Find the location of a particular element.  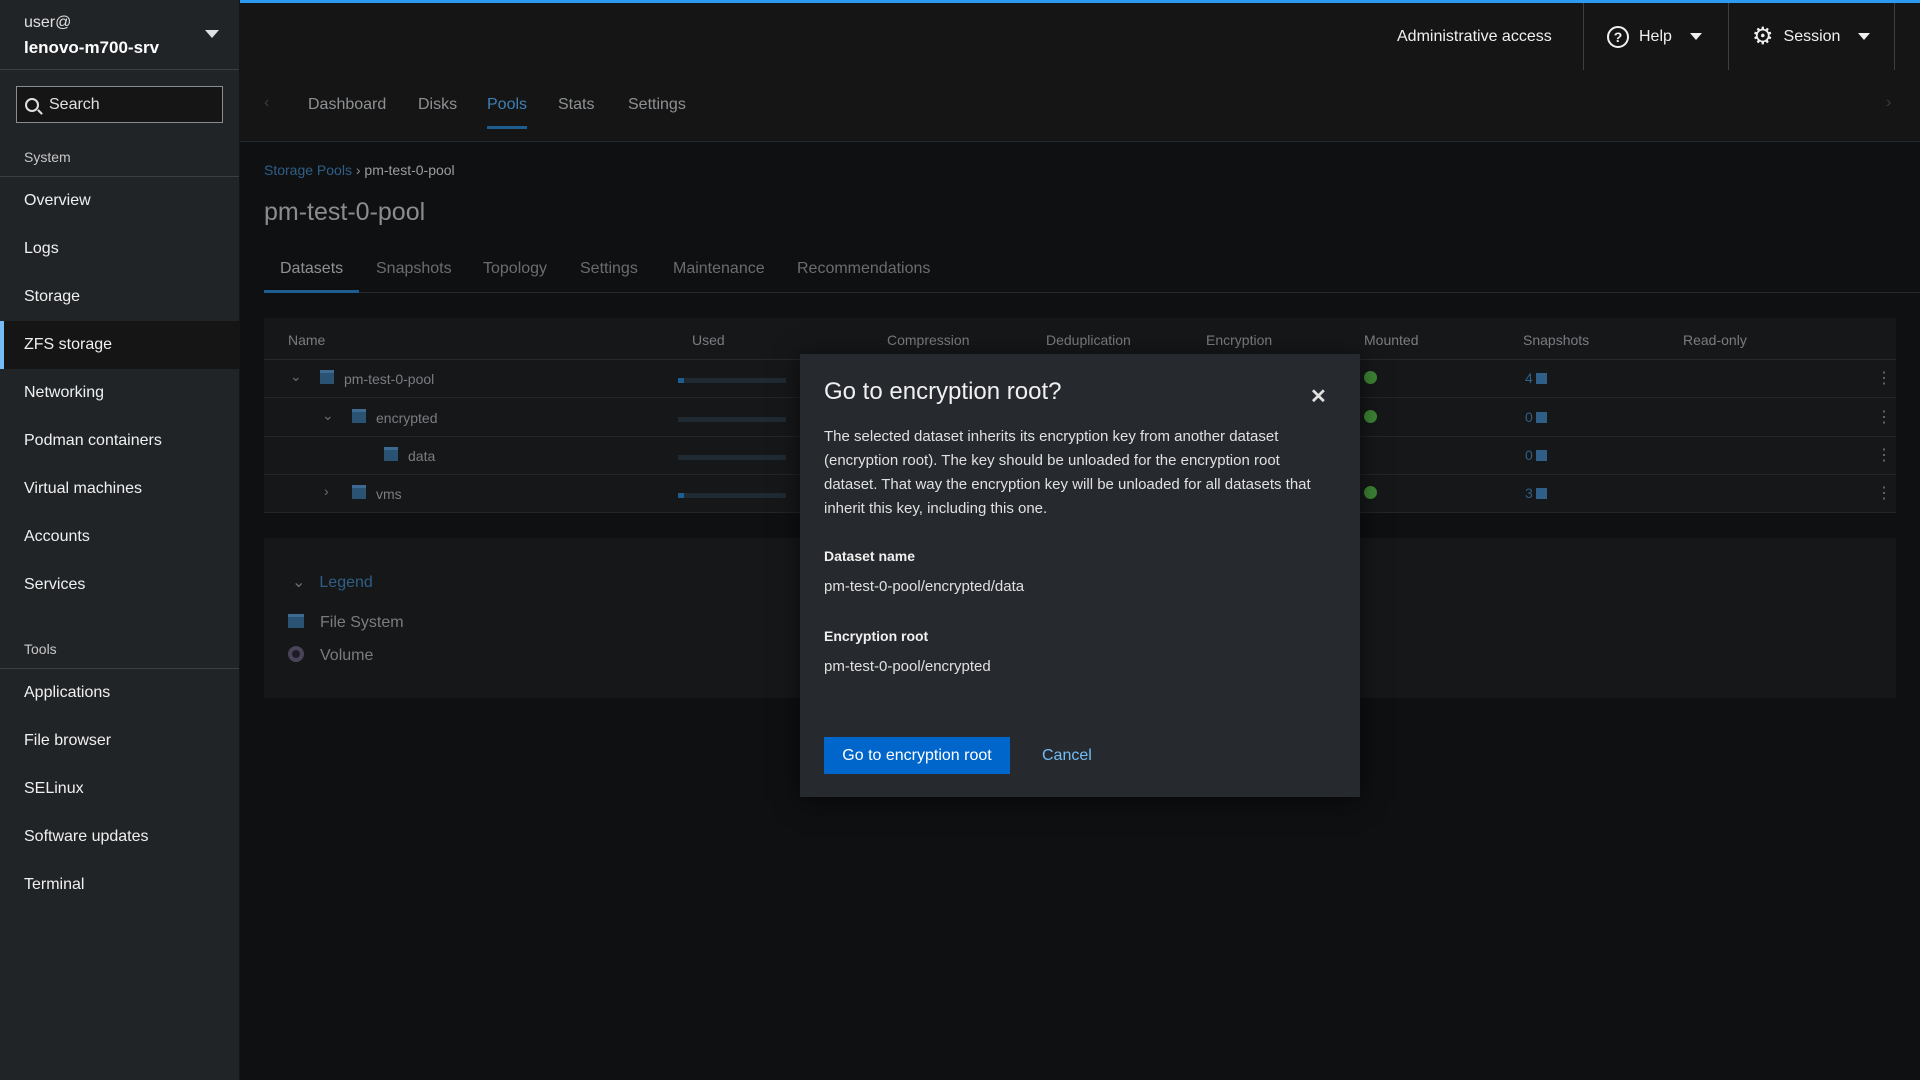

help-label: Help is located at coordinates (1655, 36).